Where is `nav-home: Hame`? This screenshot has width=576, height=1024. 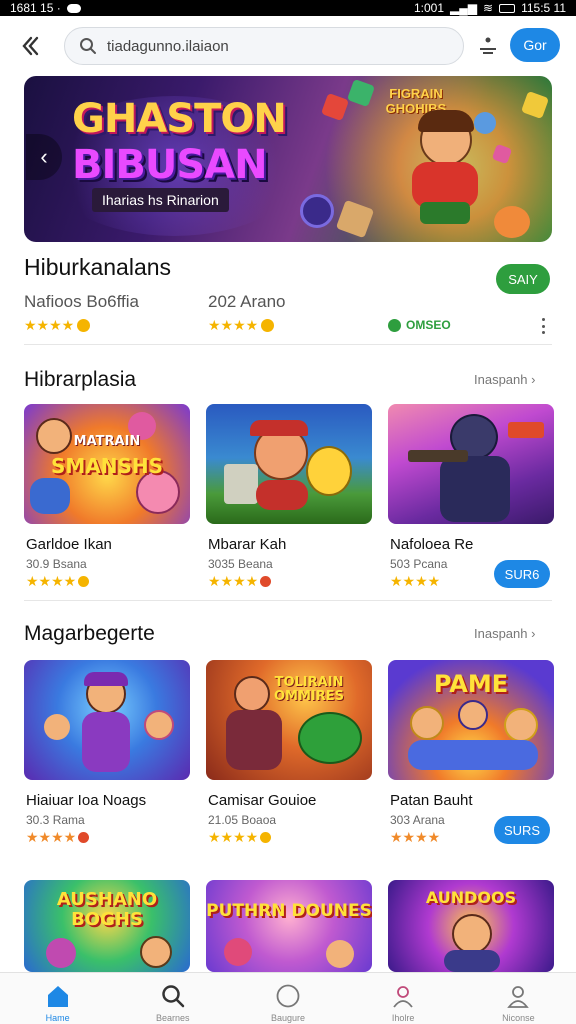
nav-home: Hame is located at coordinates (58, 1003).